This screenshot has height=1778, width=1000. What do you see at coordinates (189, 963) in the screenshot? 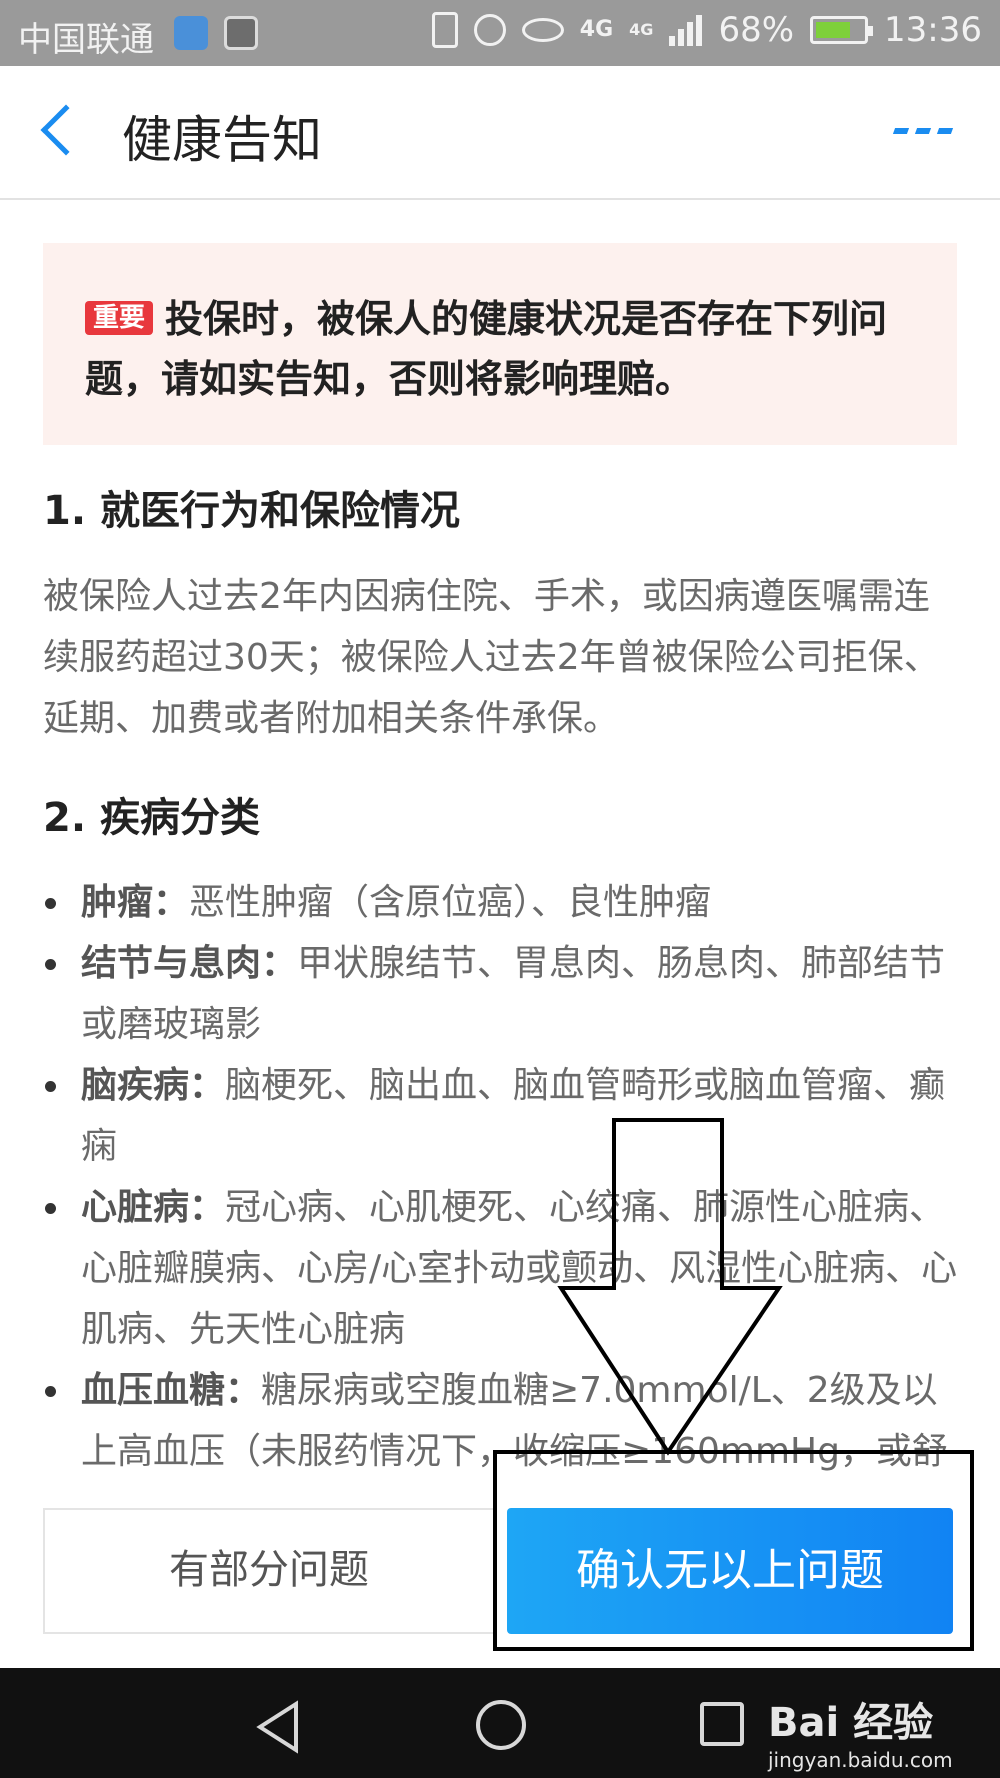
I see `disease-name: 结节与息肉：` at bounding box center [189, 963].